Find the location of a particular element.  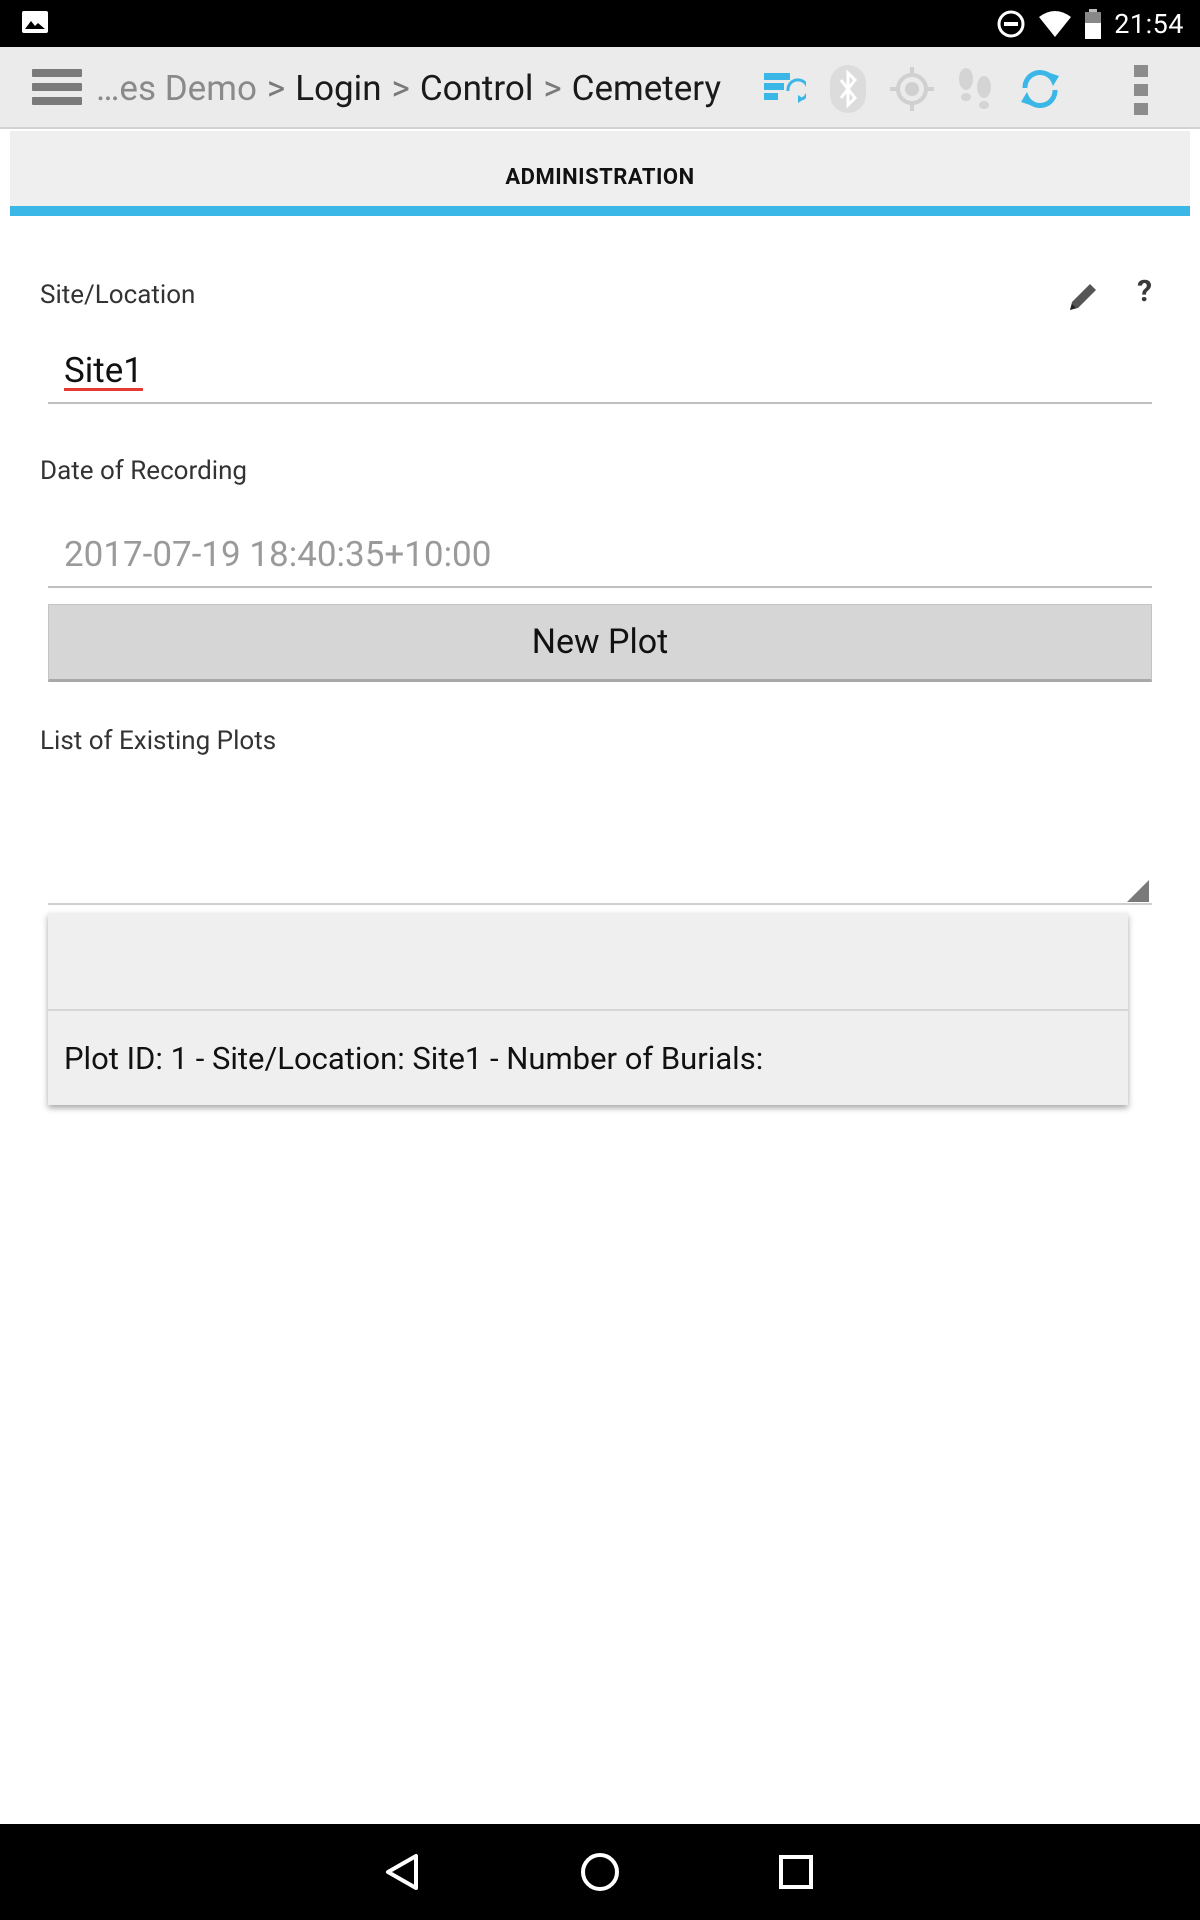

gallery-notification-icon is located at coordinates (35, 22).